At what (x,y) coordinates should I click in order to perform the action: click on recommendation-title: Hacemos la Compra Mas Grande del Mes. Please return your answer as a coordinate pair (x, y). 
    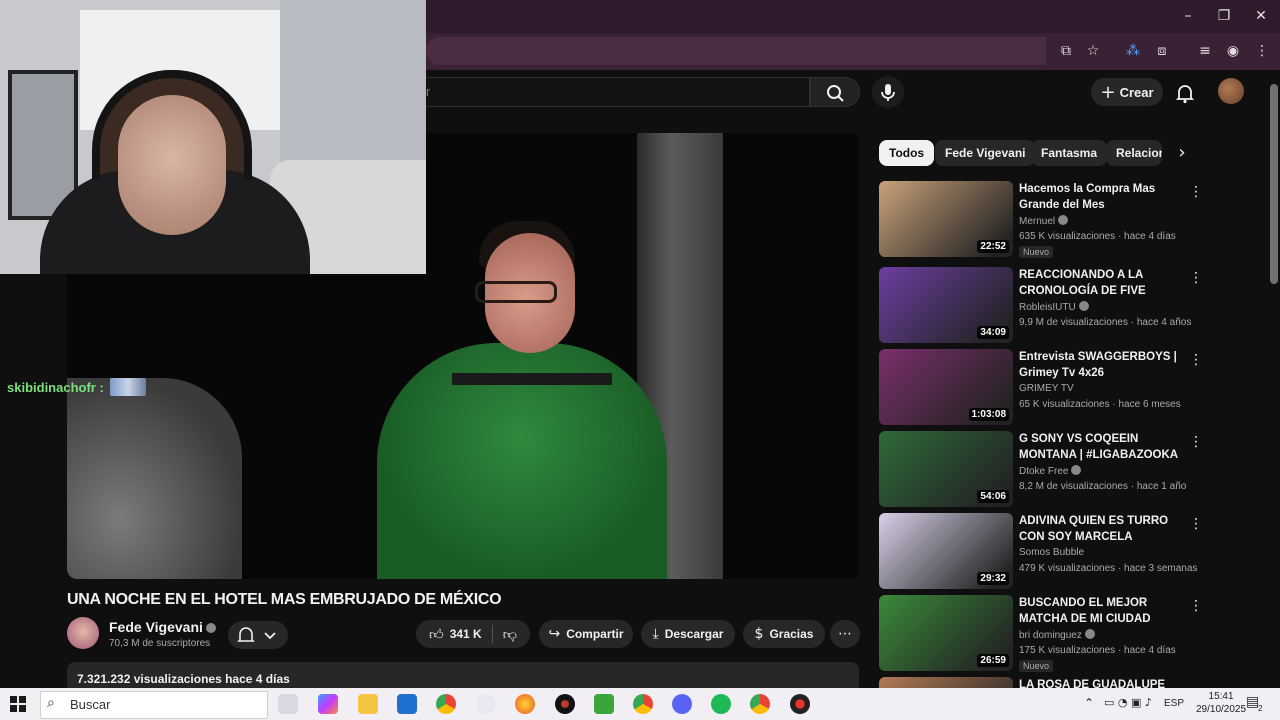
    Looking at the image, I should click on (1101, 197).